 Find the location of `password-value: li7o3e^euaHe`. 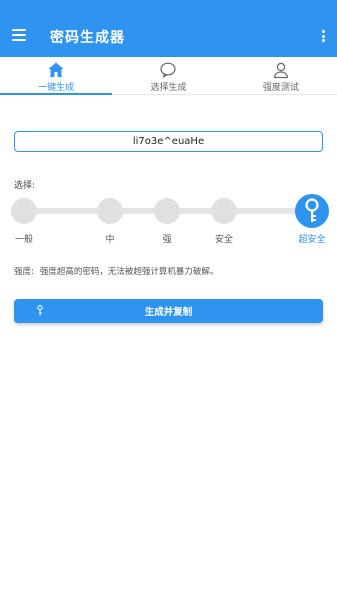

password-value: li7o3e^euaHe is located at coordinates (168, 141).